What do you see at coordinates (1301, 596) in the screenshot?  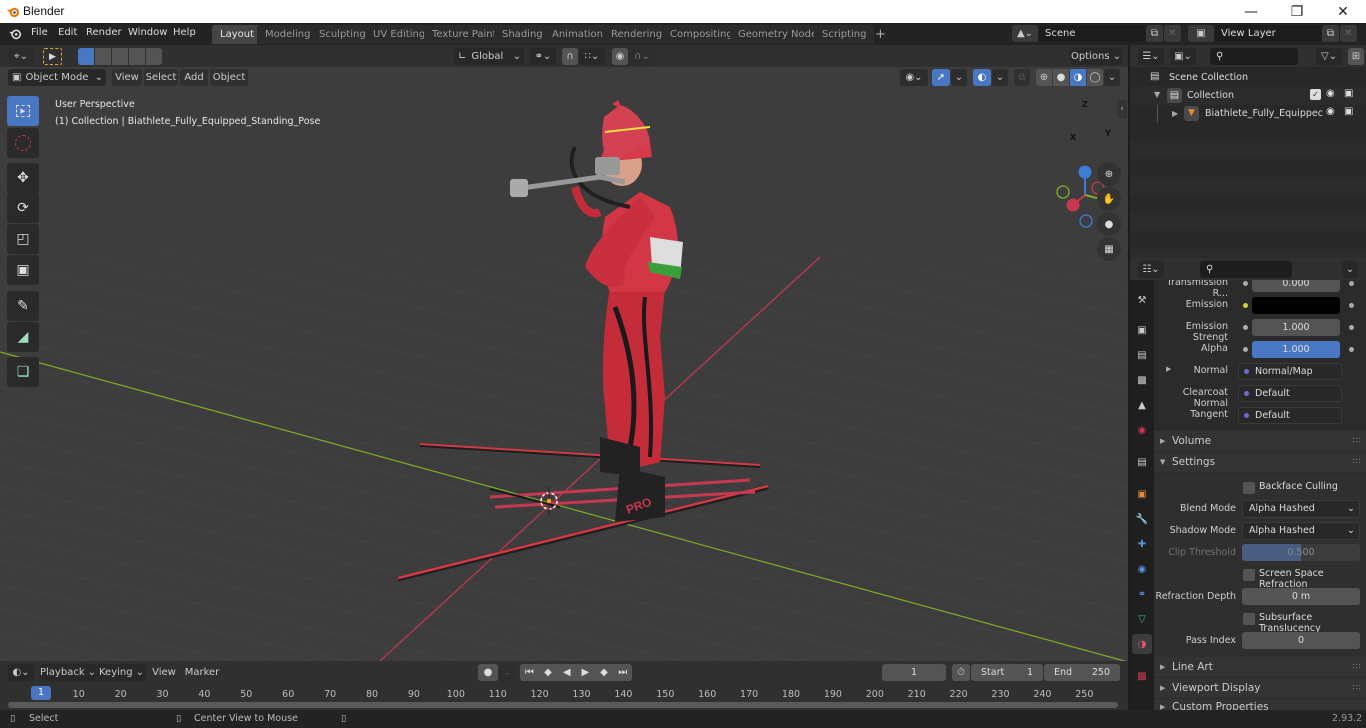 I see `refraction-depth-field: 0 m` at bounding box center [1301, 596].